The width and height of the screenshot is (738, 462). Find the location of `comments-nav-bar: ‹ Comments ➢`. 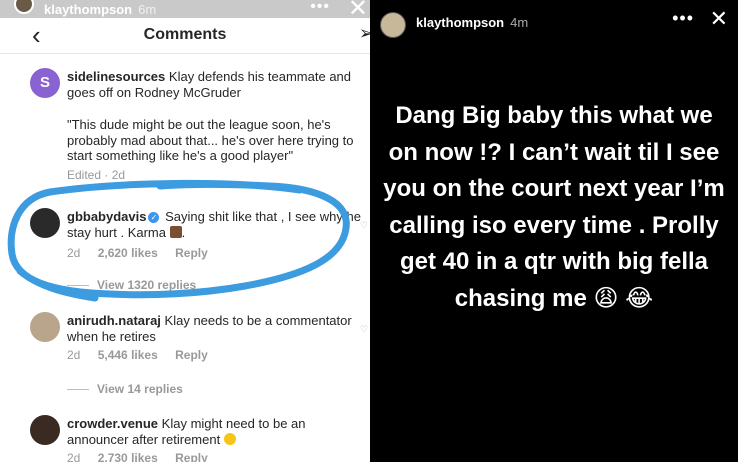

comments-nav-bar: ‹ Comments ➢ is located at coordinates (185, 36).